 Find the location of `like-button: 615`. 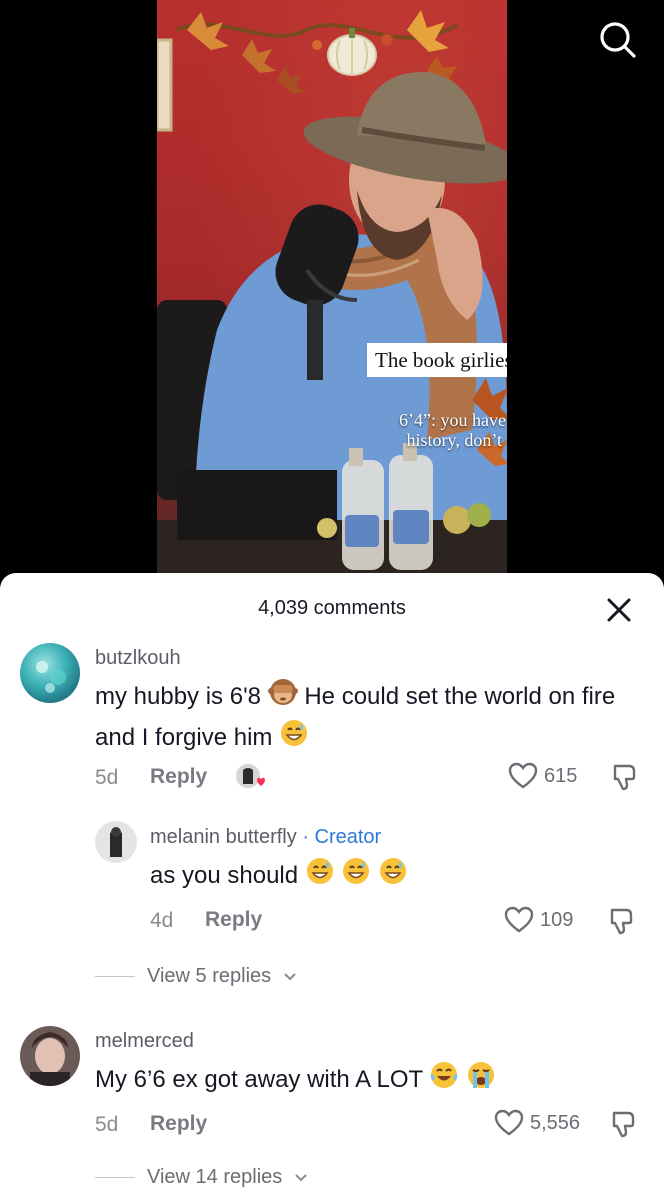

like-button: 615 is located at coordinates (542, 776).